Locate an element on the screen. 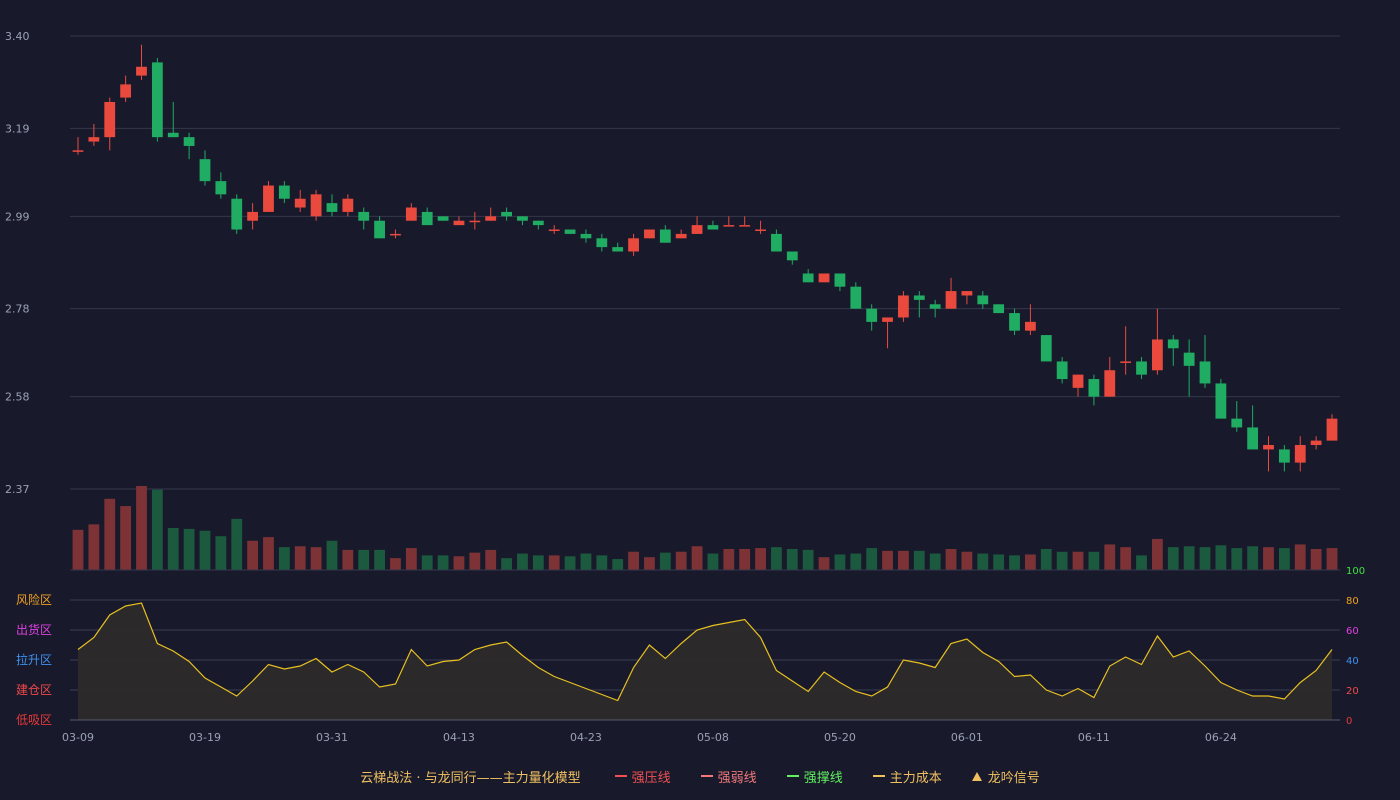 This screenshot has width=1400, height=800. x-tick-label: 03-31 is located at coordinates (332, 737).